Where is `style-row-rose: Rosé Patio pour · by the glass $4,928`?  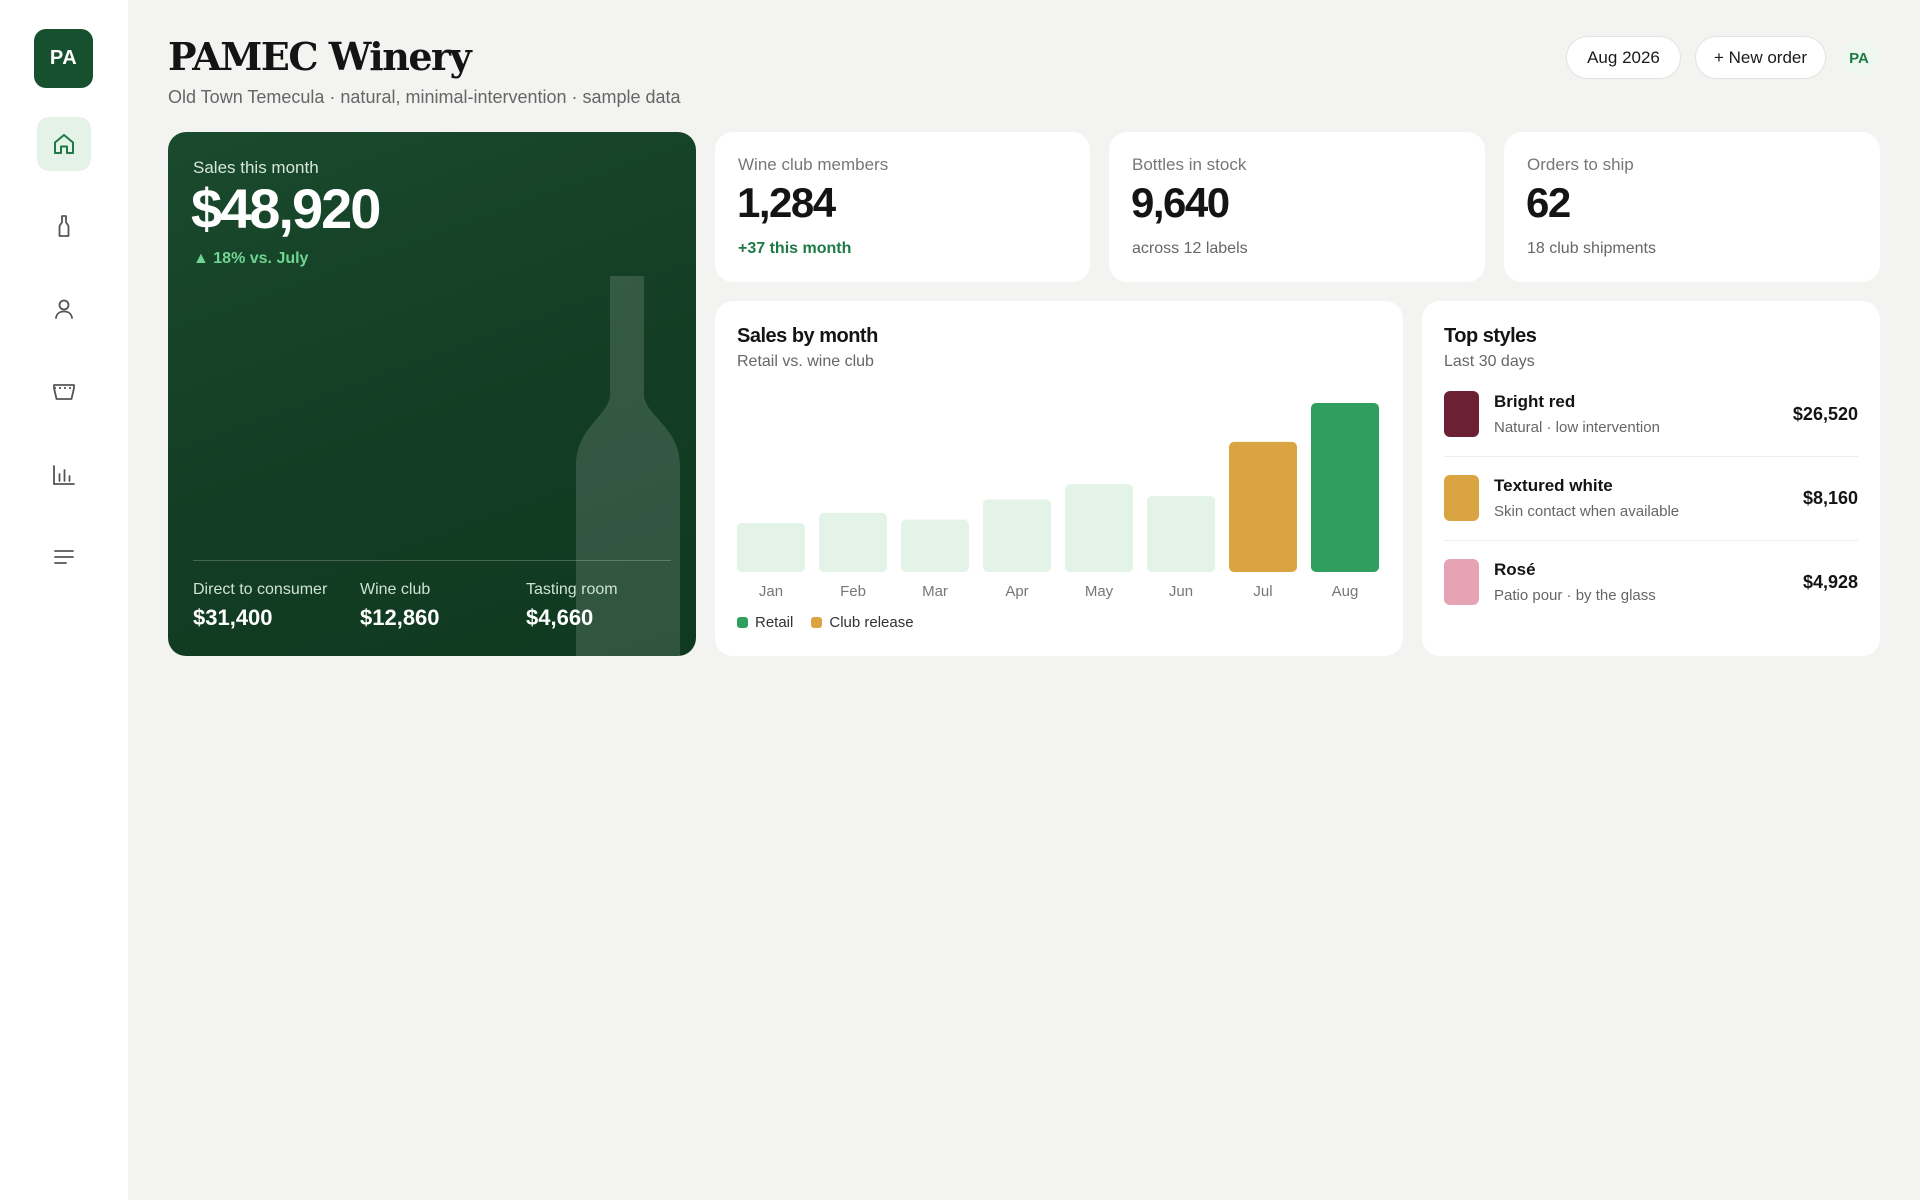
style-row-rose: Rosé Patio pour · by the glass $4,928 is located at coordinates (1651, 601).